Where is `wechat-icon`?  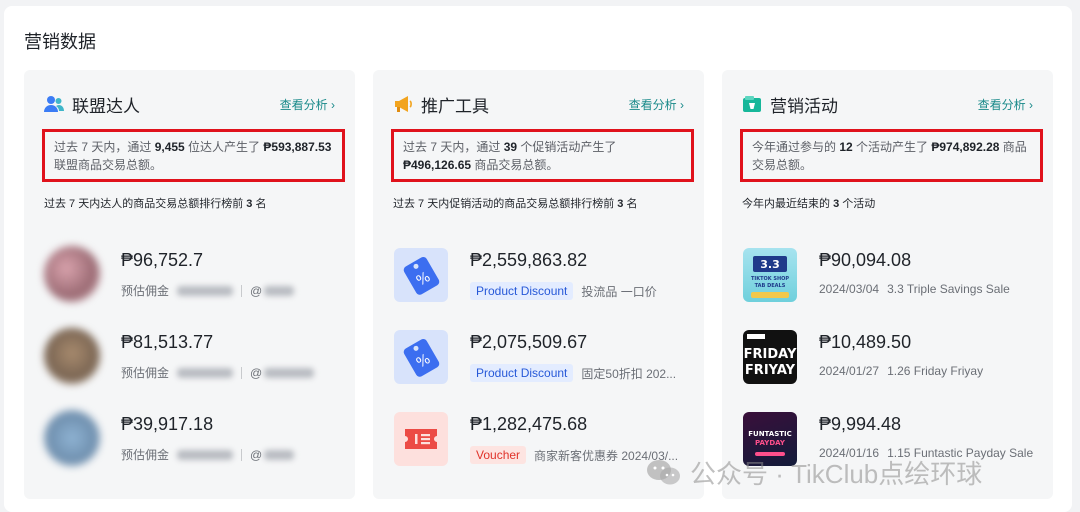
wechat-icon is located at coordinates (664, 473).